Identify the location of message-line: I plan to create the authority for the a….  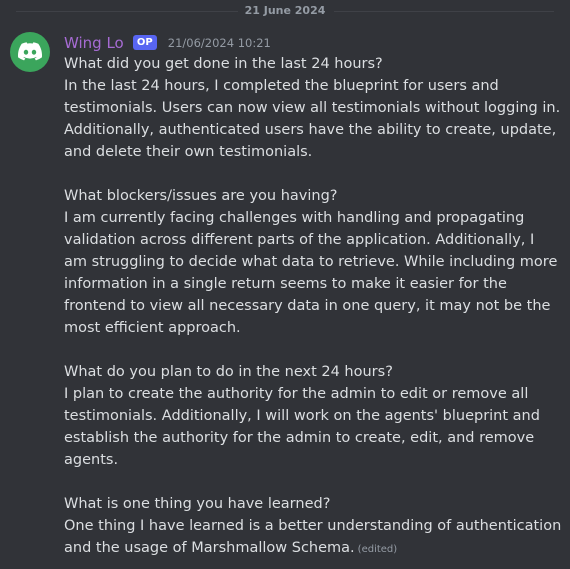
(296, 394).